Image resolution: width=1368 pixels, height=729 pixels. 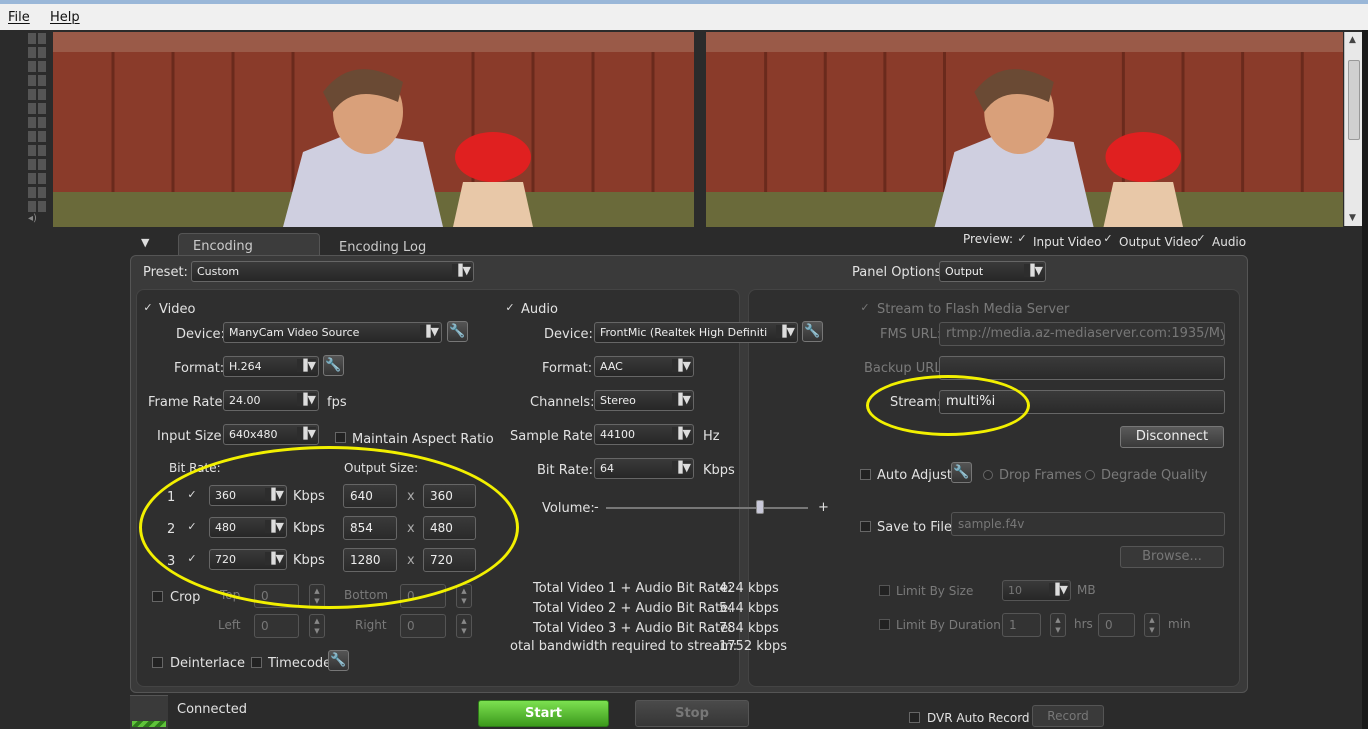 I want to click on hrs-unit: hrs, so click(x=1083, y=624).